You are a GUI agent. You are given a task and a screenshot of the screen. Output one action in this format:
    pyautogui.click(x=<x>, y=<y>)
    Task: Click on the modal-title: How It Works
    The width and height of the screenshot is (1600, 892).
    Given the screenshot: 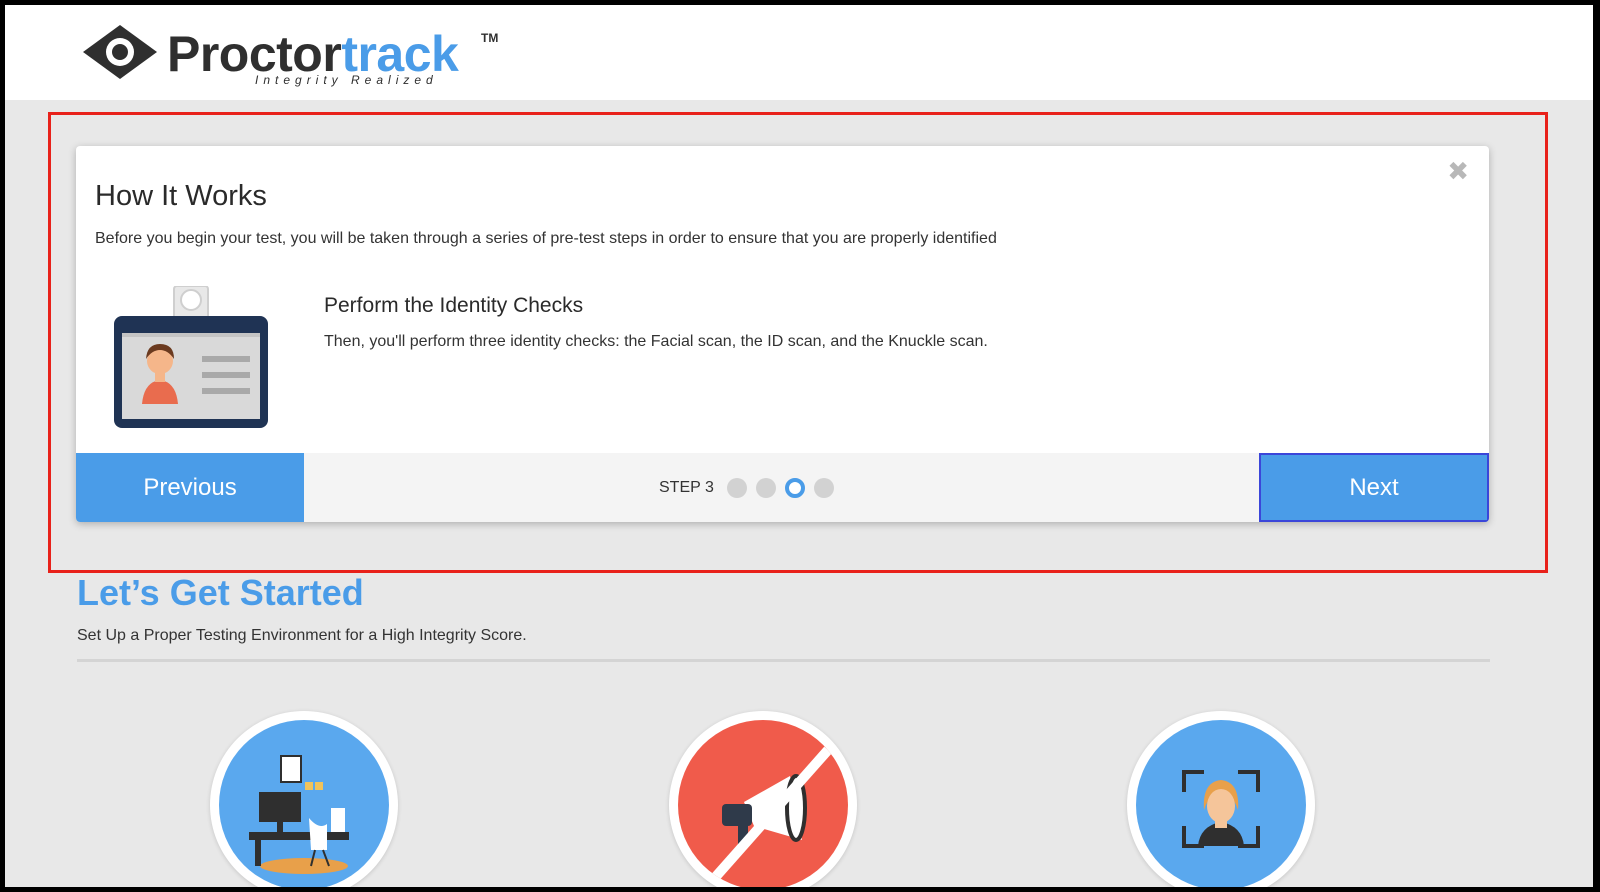 What is the action you would take?
    pyautogui.click(x=181, y=196)
    